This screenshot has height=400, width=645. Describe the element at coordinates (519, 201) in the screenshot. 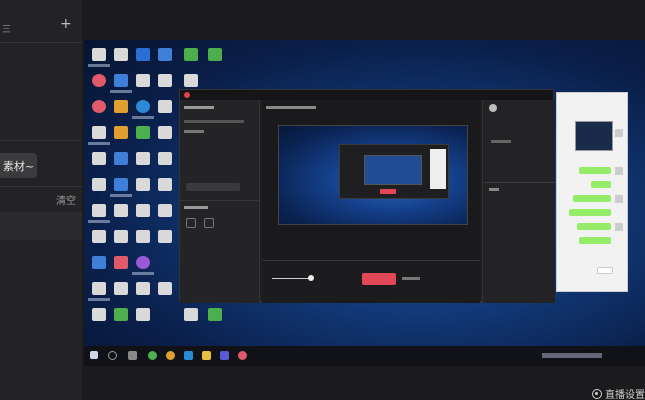

I see `right-panel` at that location.